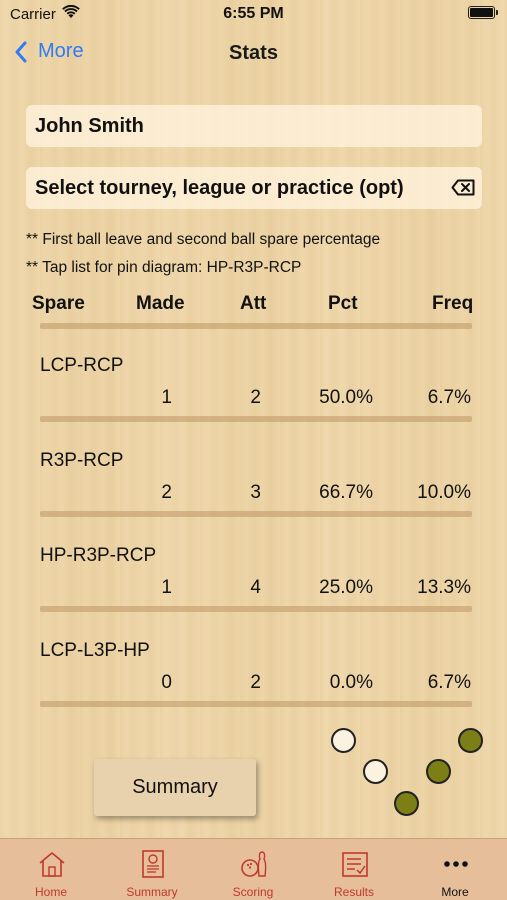  I want to click on spare-name: R3P-RCP, so click(82, 460).